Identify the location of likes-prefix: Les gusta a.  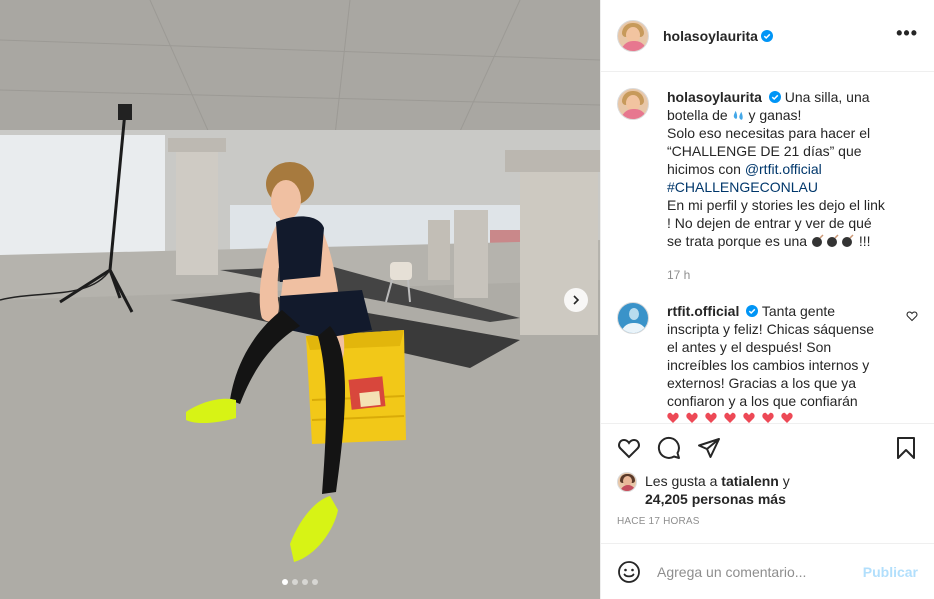
(681, 481).